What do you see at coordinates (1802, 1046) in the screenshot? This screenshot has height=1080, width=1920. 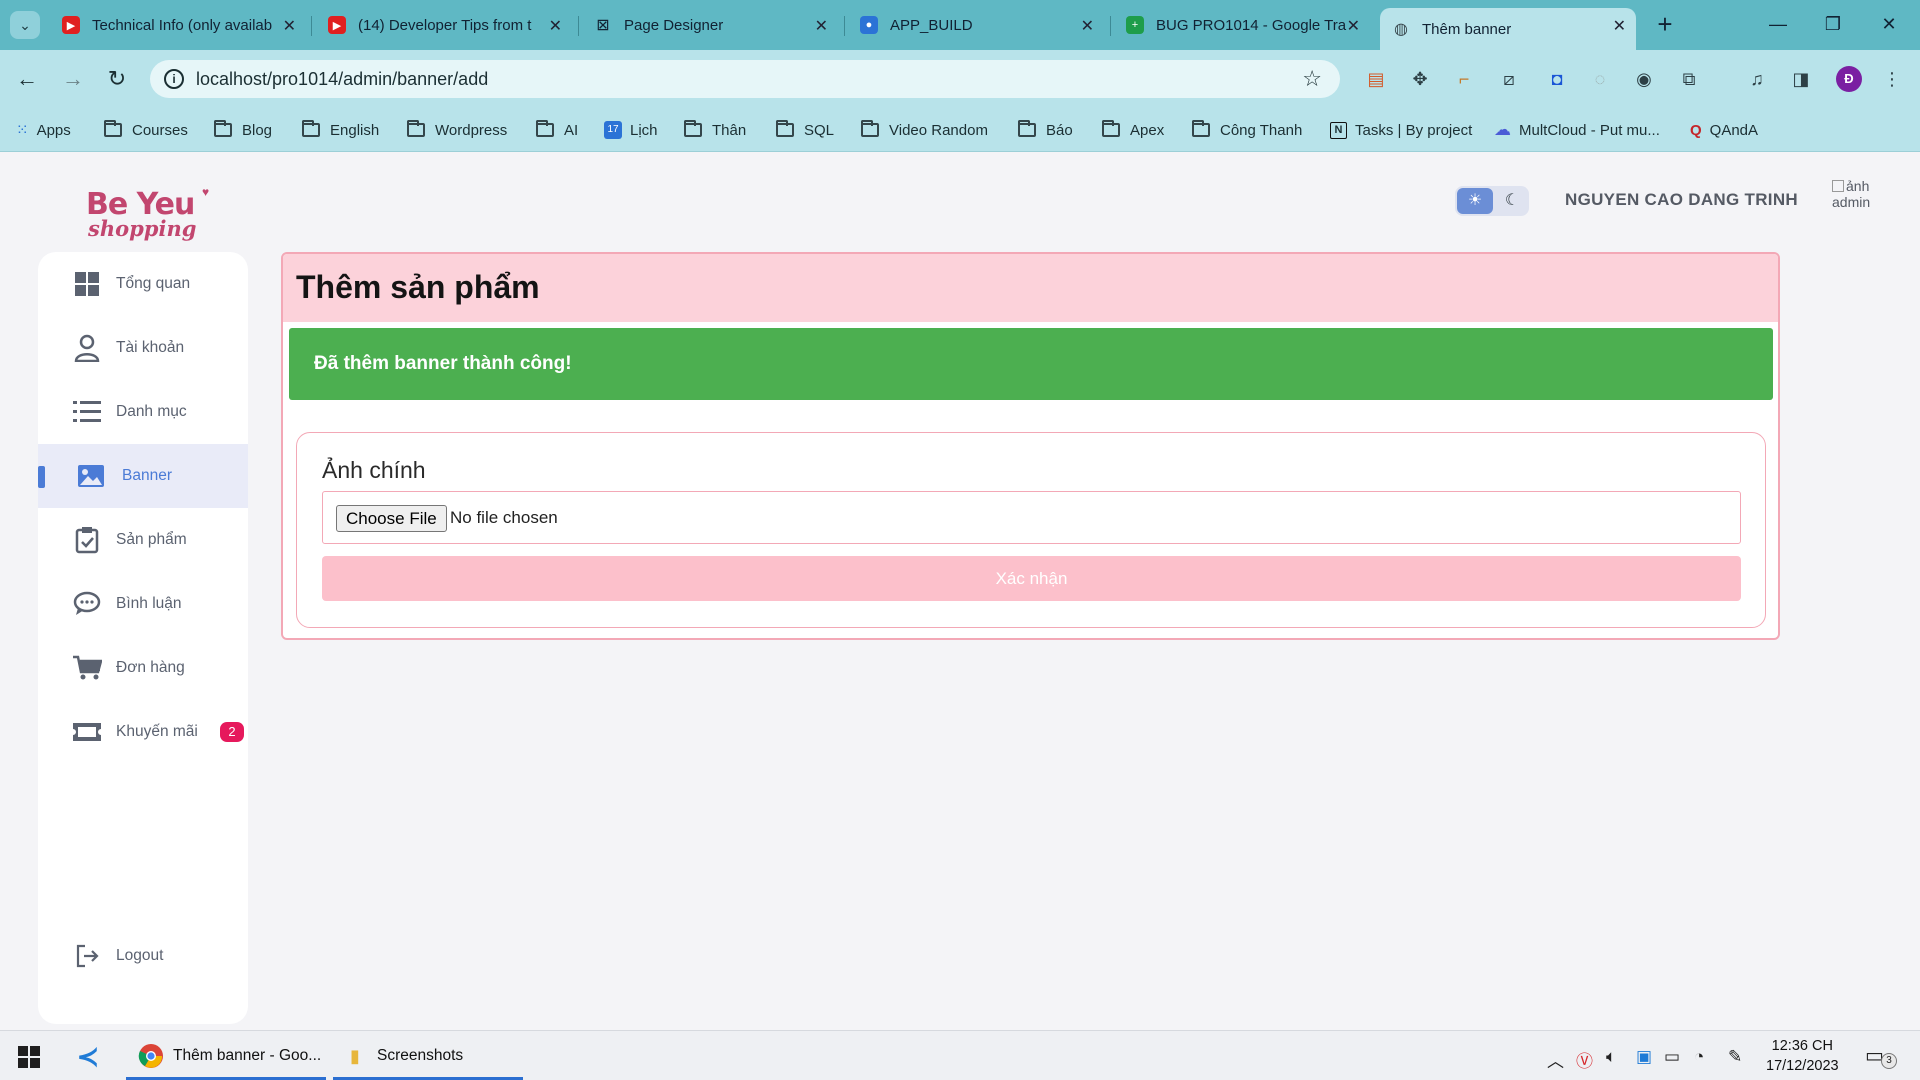 I see `clock-time: 12:36 CH` at bounding box center [1802, 1046].